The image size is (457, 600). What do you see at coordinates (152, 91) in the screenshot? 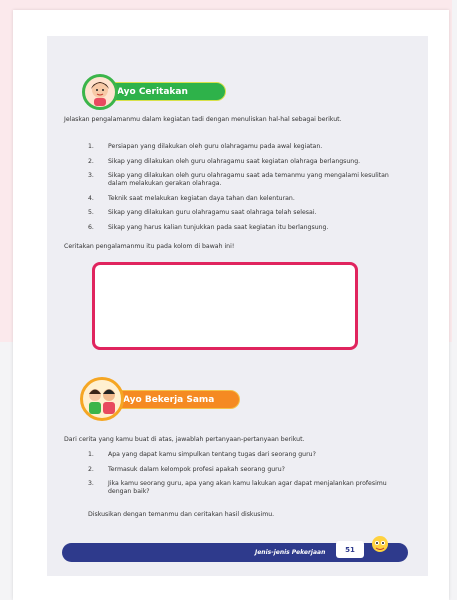
I see `section-heading-label: Ayo Ceritakan` at bounding box center [152, 91].